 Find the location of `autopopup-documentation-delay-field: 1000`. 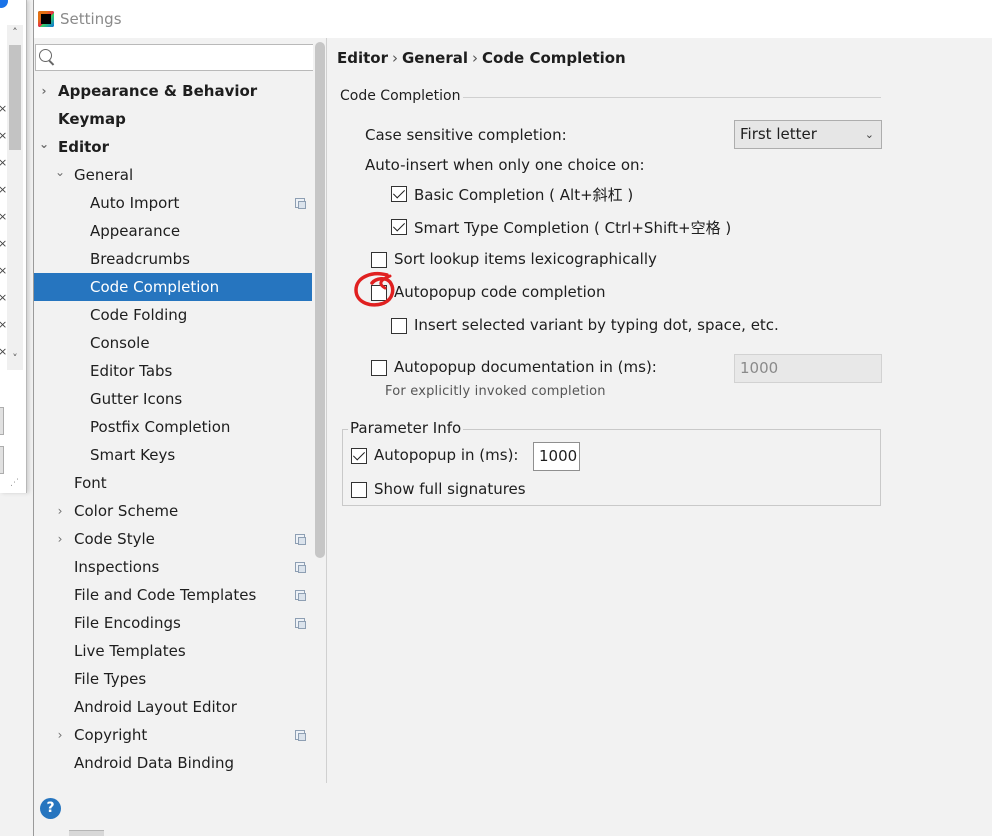

autopopup-documentation-delay-field: 1000 is located at coordinates (808, 368).